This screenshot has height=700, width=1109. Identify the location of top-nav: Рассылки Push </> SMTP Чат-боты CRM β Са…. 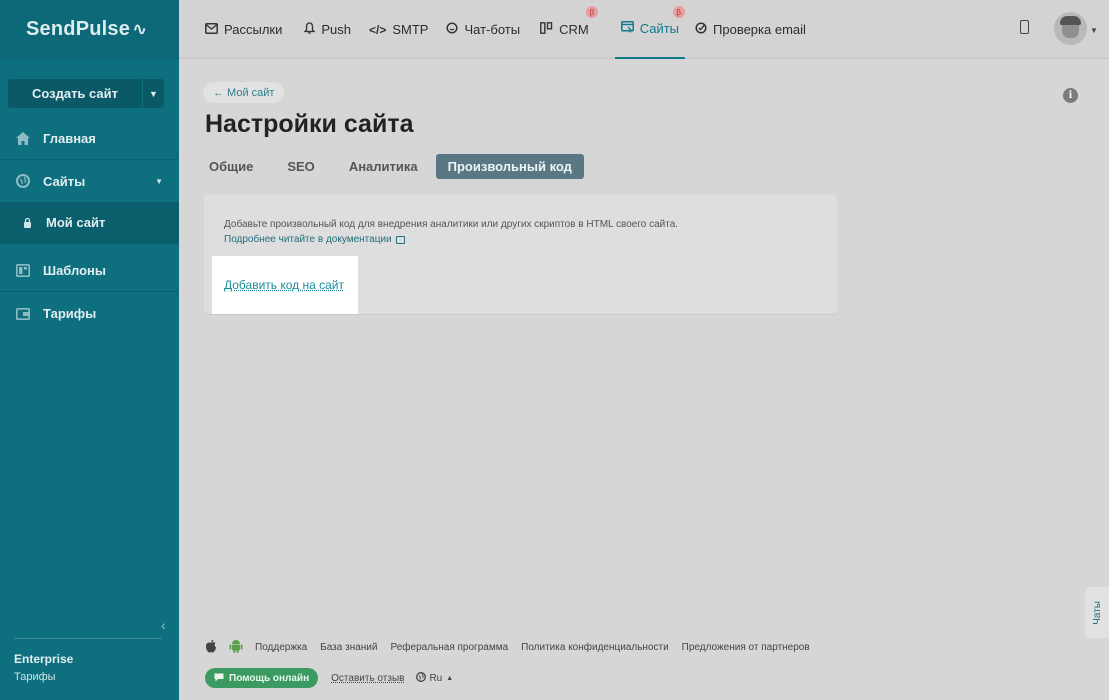
(511, 29).